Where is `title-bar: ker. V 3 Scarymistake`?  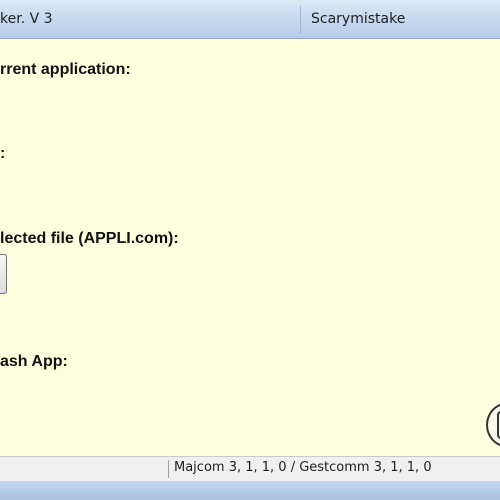 title-bar: ker. V 3 Scarymistake is located at coordinates (250, 19).